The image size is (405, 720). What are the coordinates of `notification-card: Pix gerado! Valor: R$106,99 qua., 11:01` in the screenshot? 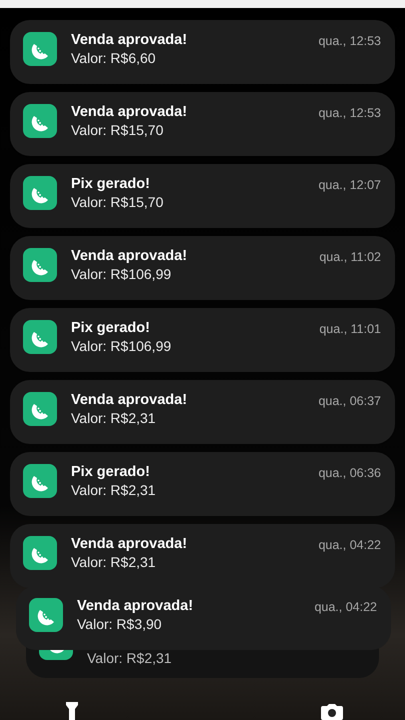 It's located at (202, 340).